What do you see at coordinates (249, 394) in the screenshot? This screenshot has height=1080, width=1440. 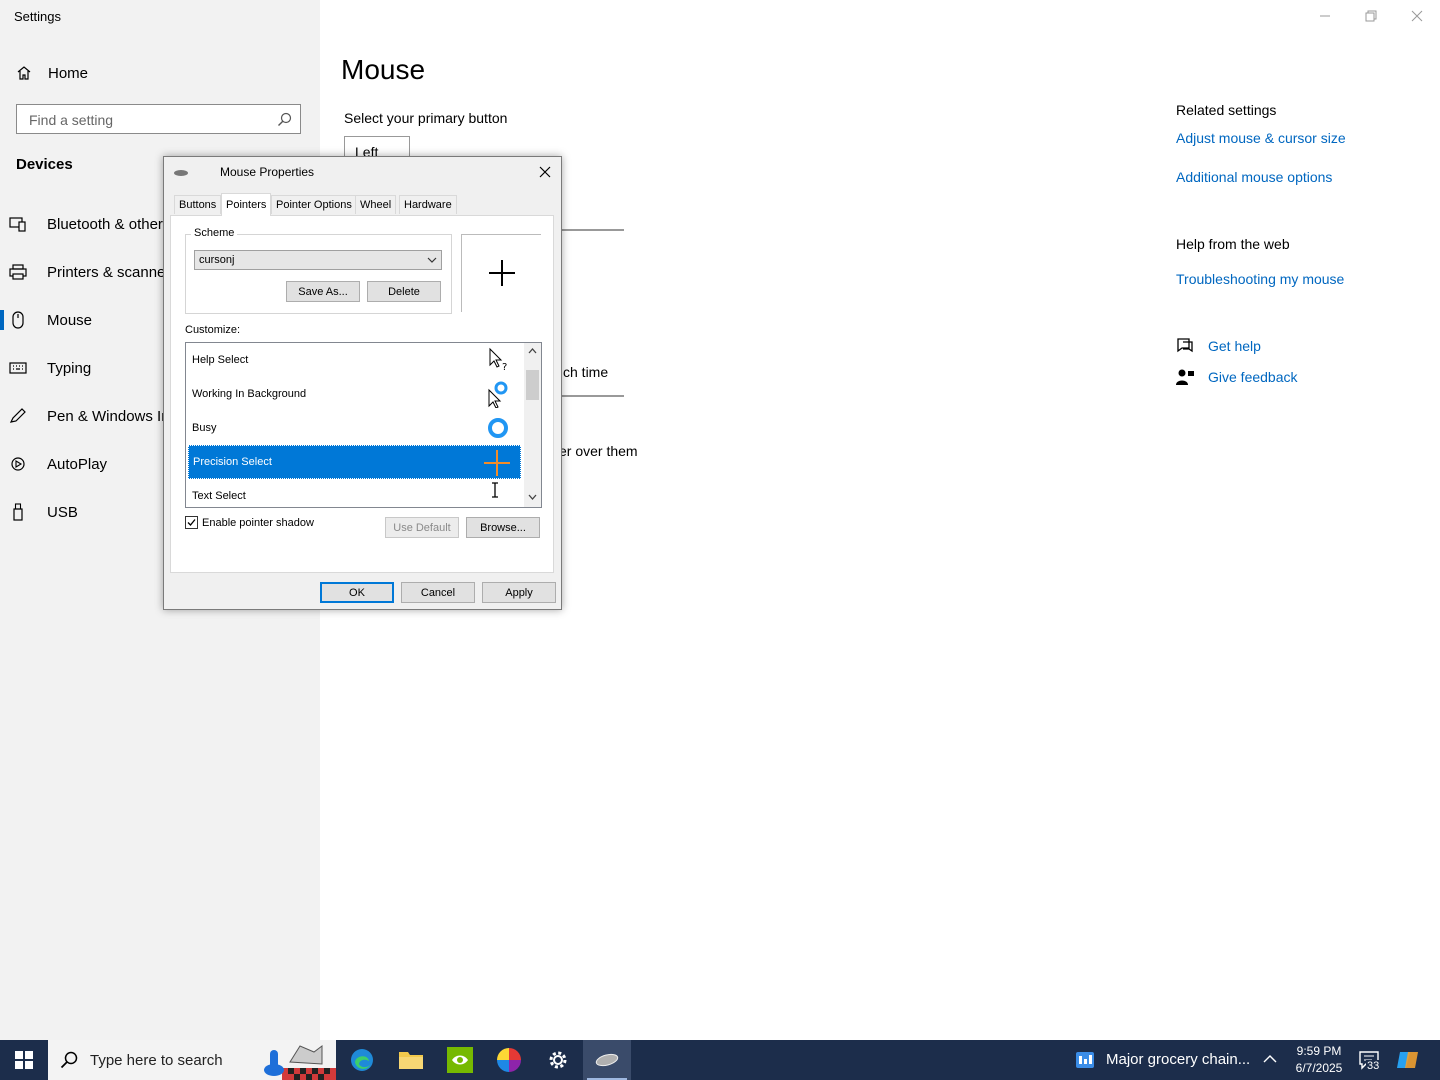 I see `cursor-label: Working In Background` at bounding box center [249, 394].